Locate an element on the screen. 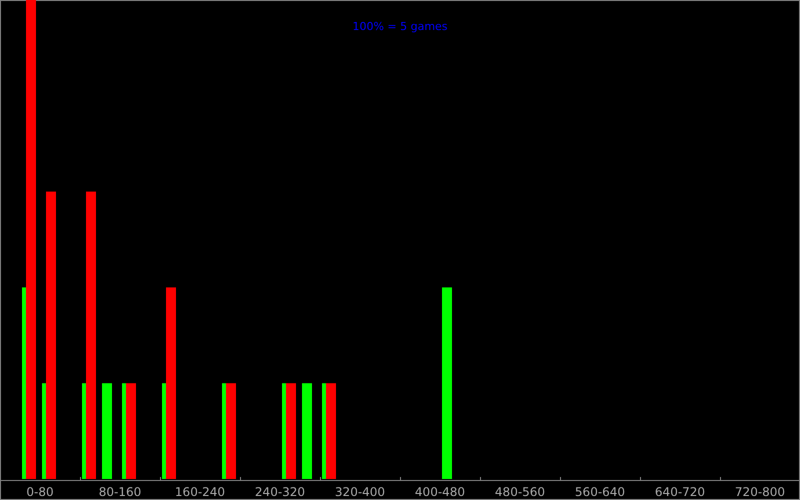 This screenshot has width=800, height=500. axis-label: 80-160 is located at coordinates (120, 492).